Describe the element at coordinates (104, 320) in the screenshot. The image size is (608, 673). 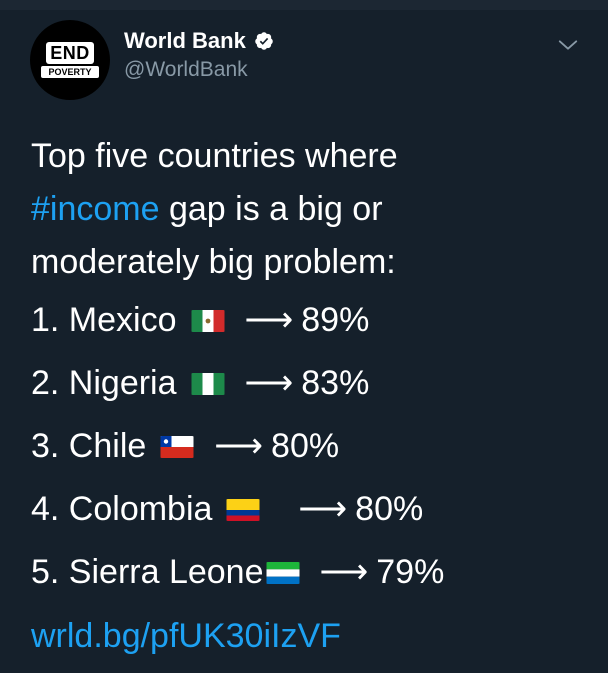
I see `ranking-label: 1. Mexico` at that location.